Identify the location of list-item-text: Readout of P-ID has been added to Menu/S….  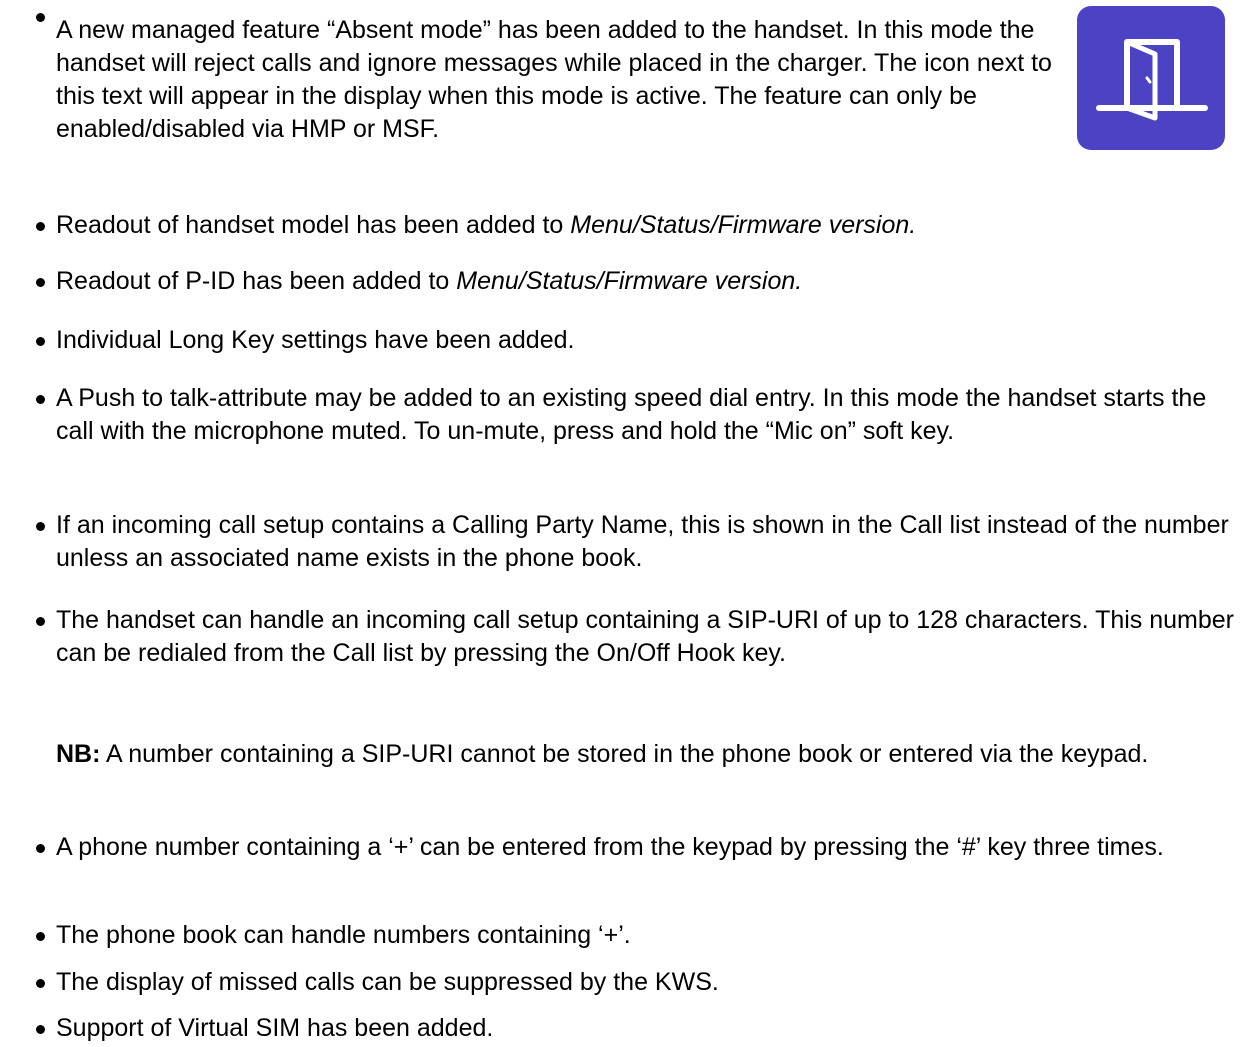
(649, 281).